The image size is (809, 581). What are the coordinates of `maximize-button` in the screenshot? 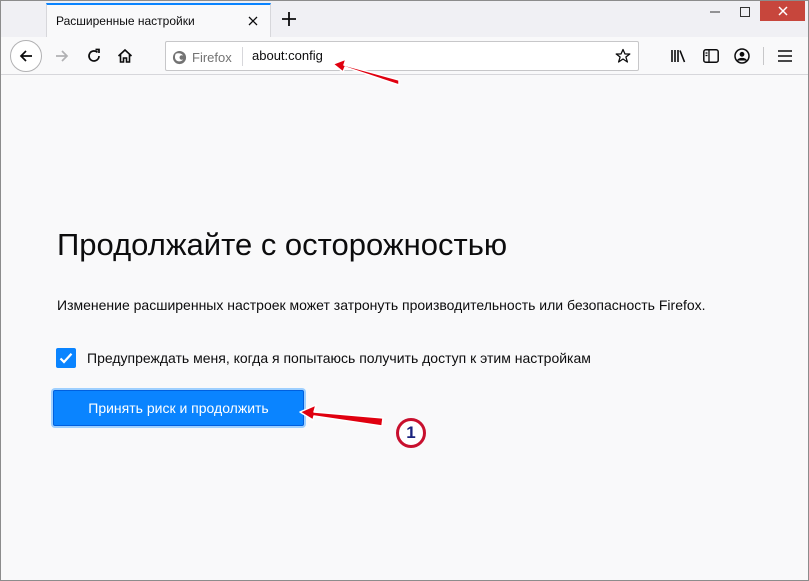 It's located at (745, 12).